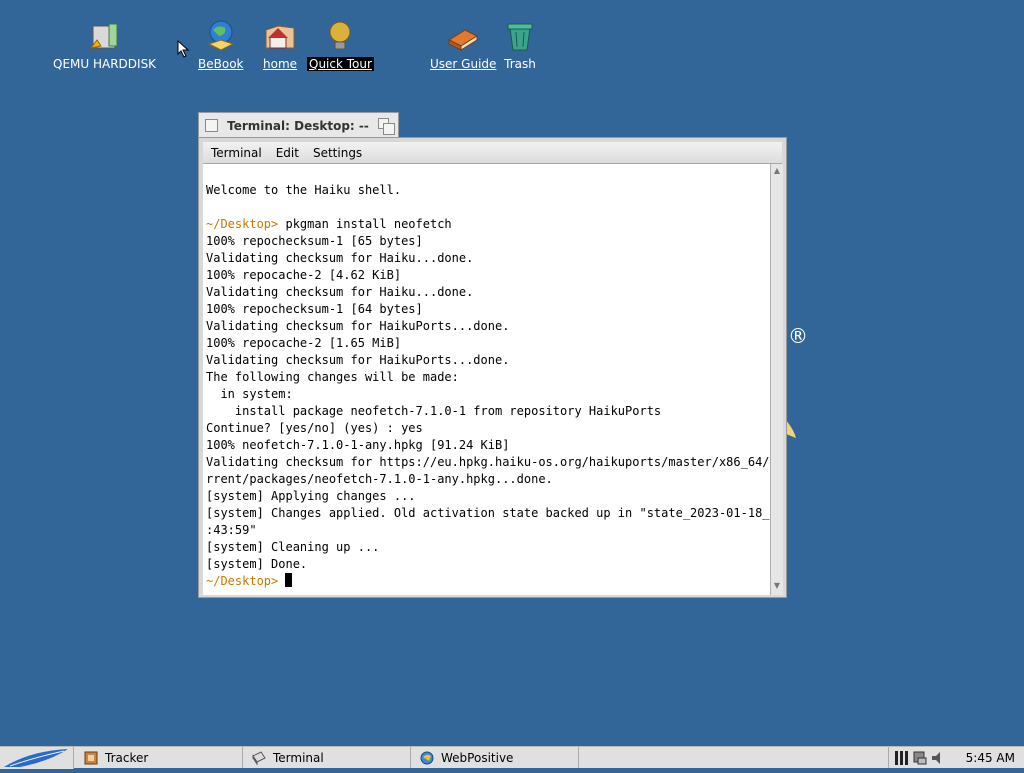  I want to click on task-webpositive: WebPositive, so click(495, 757).